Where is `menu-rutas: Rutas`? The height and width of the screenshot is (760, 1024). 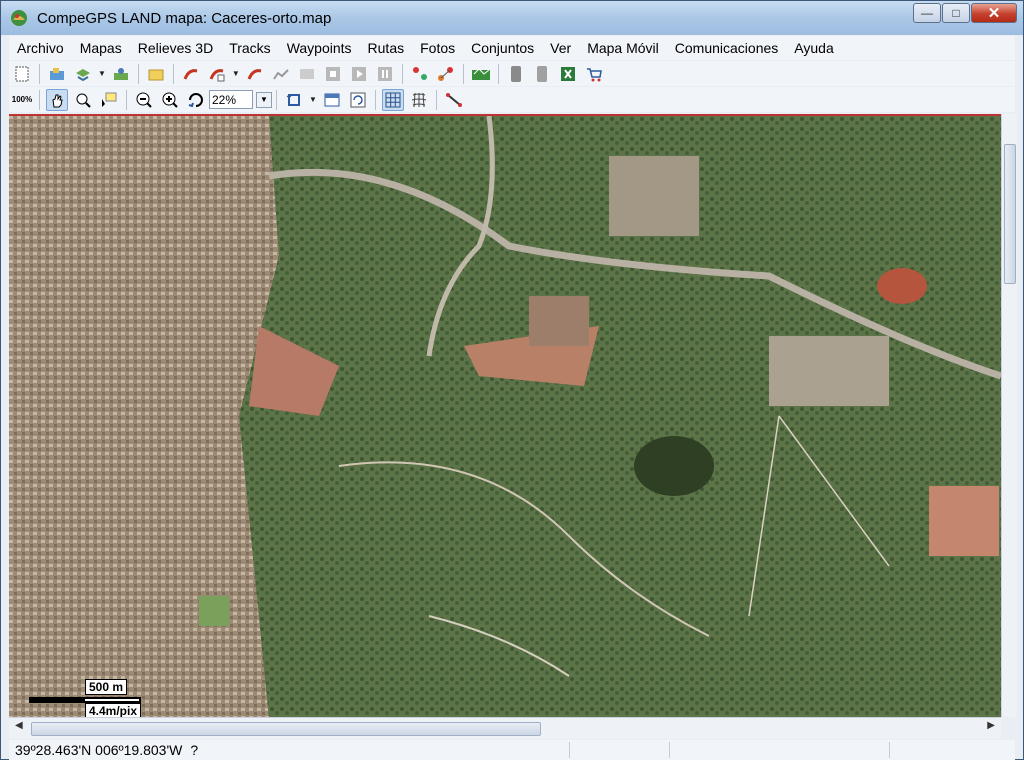
menu-rutas: Rutas is located at coordinates (386, 48).